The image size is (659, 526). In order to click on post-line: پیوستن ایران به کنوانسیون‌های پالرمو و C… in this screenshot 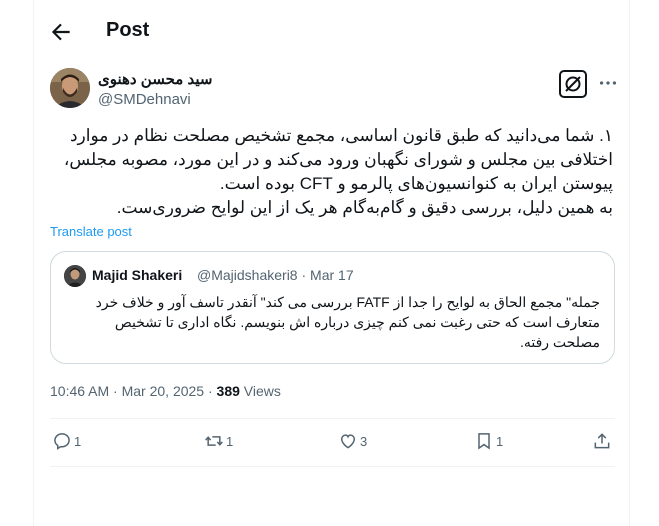, I will do `click(416, 183)`.